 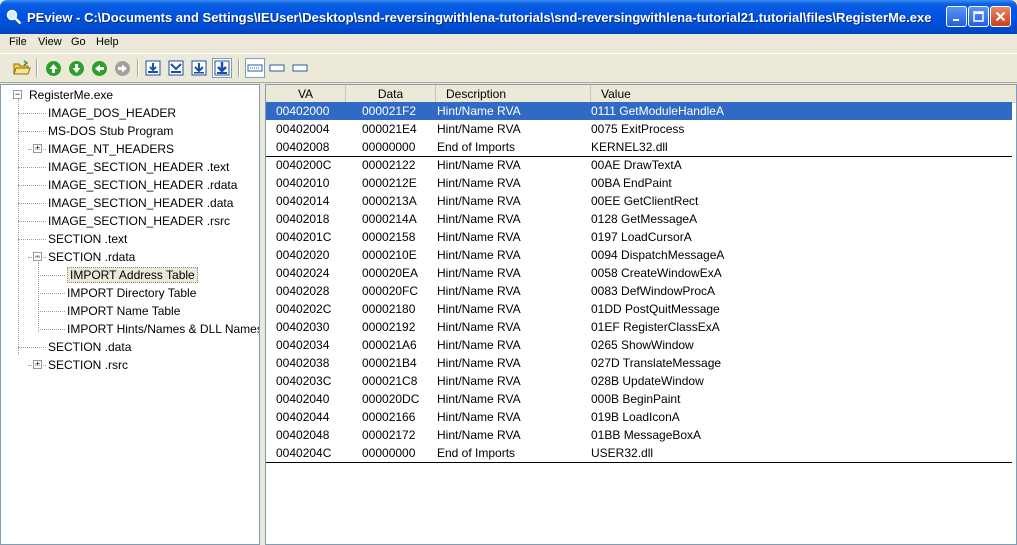 I want to click on tree-node: SECTION .rdata, so click(x=91, y=257).